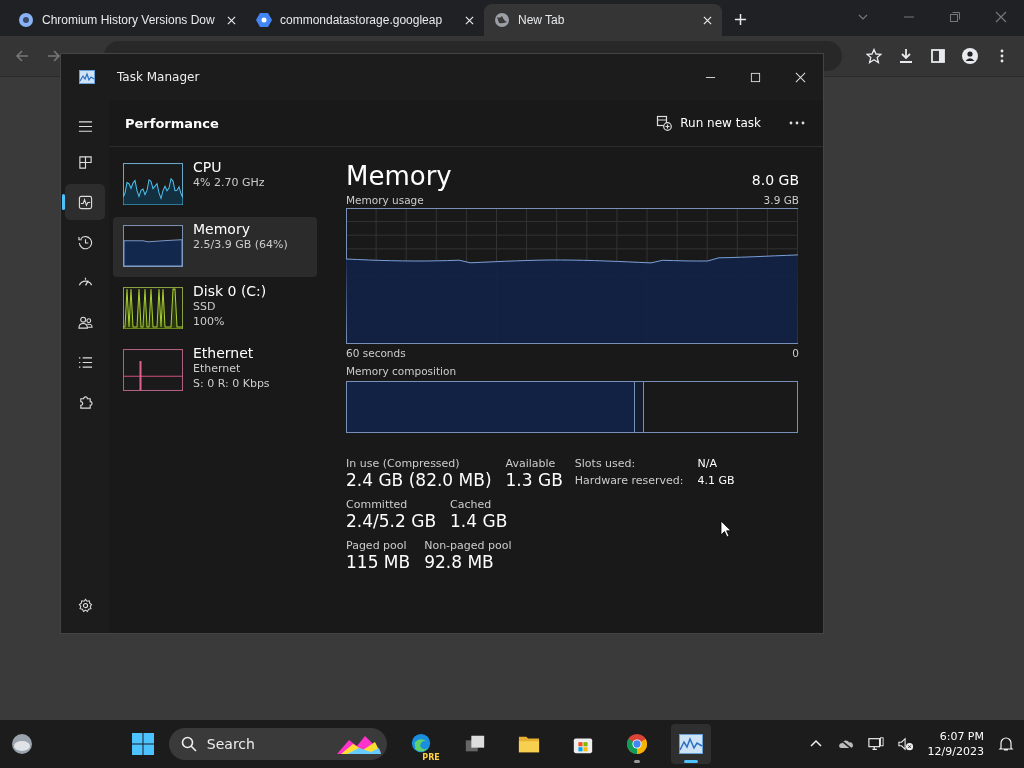  Describe the element at coordinates (906, 56) in the screenshot. I see `download-icon` at that location.